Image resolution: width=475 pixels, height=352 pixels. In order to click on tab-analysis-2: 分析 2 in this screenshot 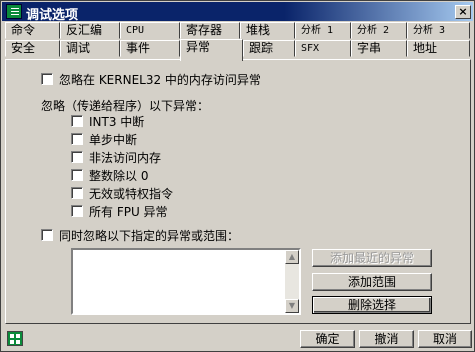, I will do `click(379, 30)`.